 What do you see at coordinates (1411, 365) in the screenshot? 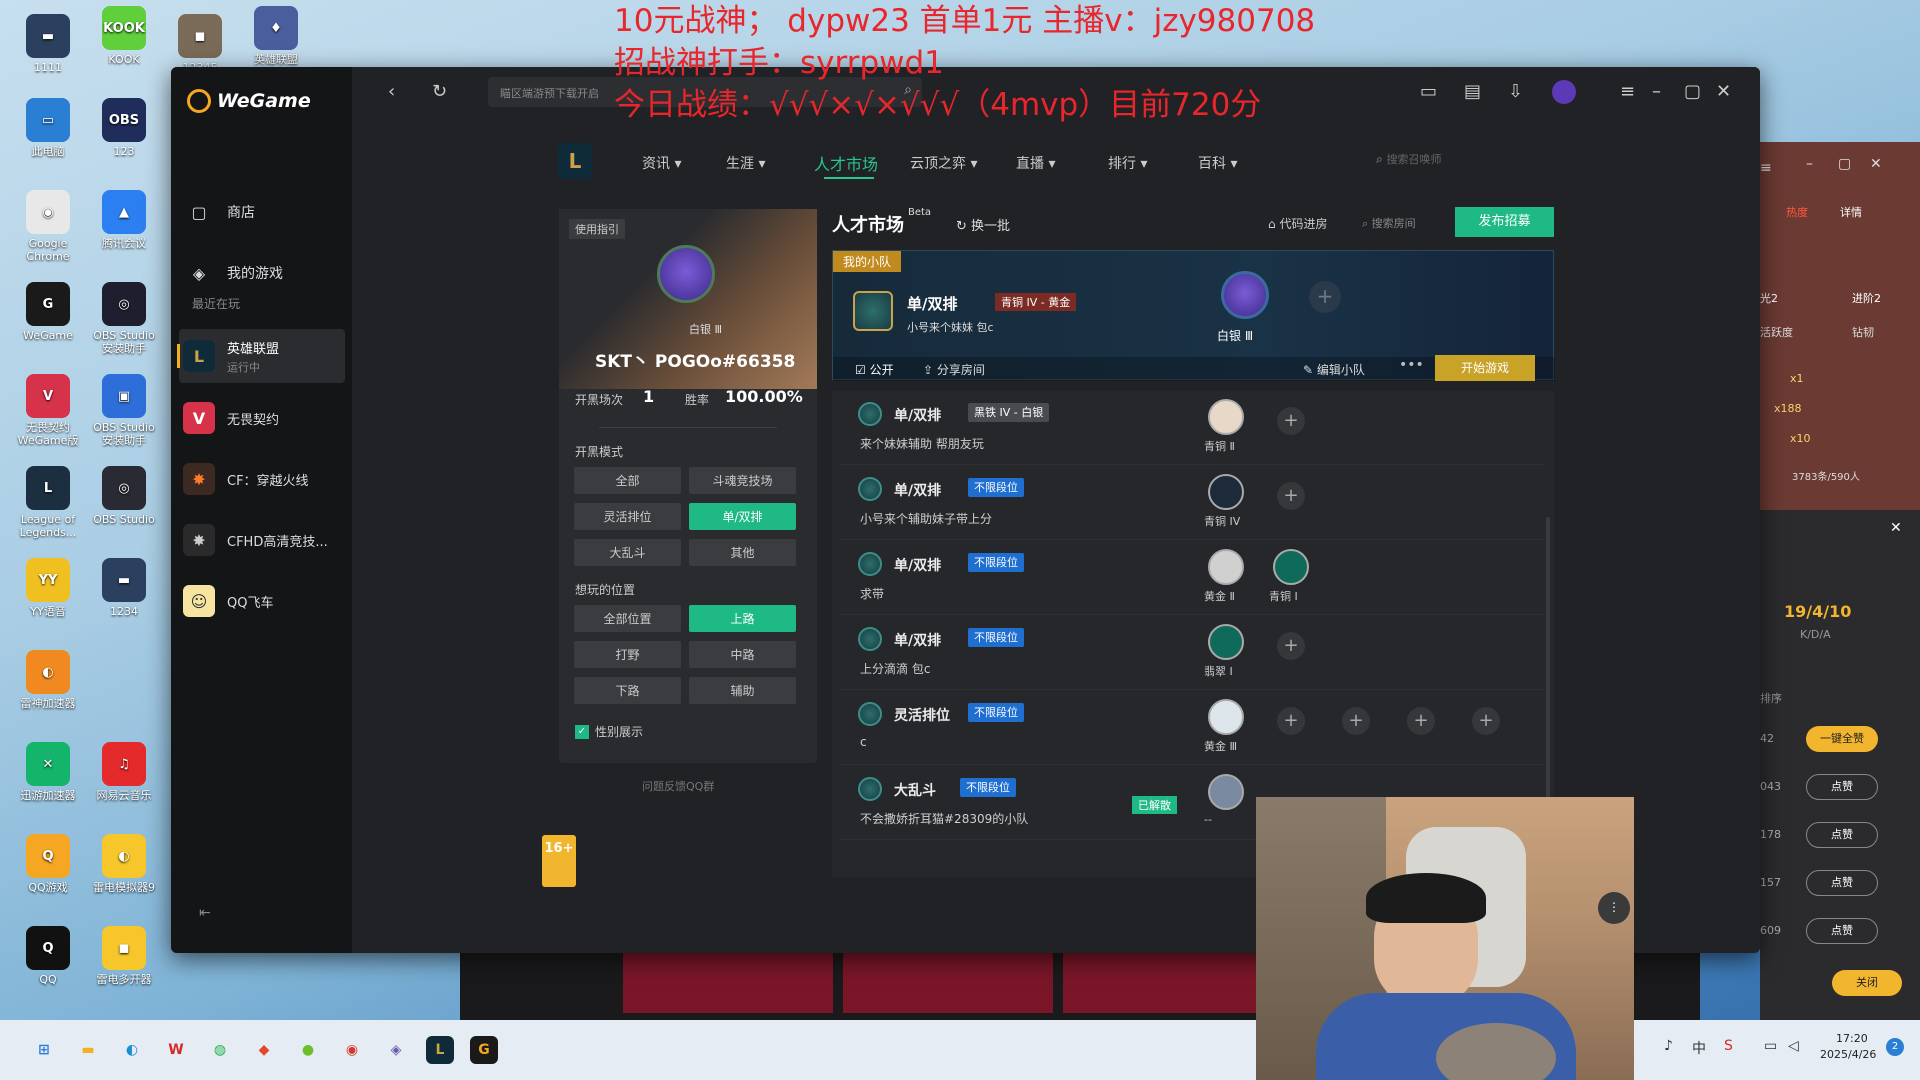
I see `more-icon: •••` at bounding box center [1411, 365].